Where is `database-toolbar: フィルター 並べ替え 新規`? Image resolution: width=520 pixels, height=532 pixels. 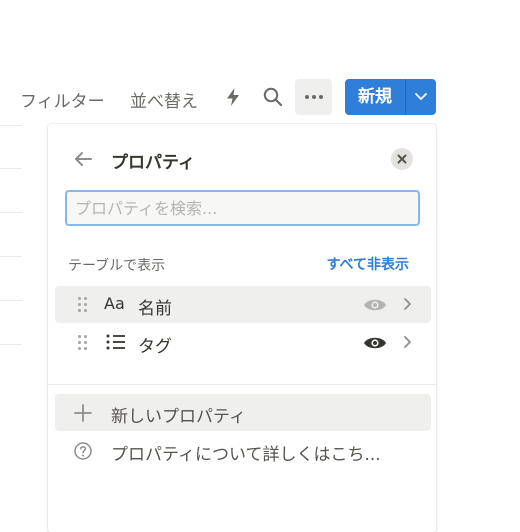 database-toolbar: フィルター 並べ替え 新規 is located at coordinates (220, 98).